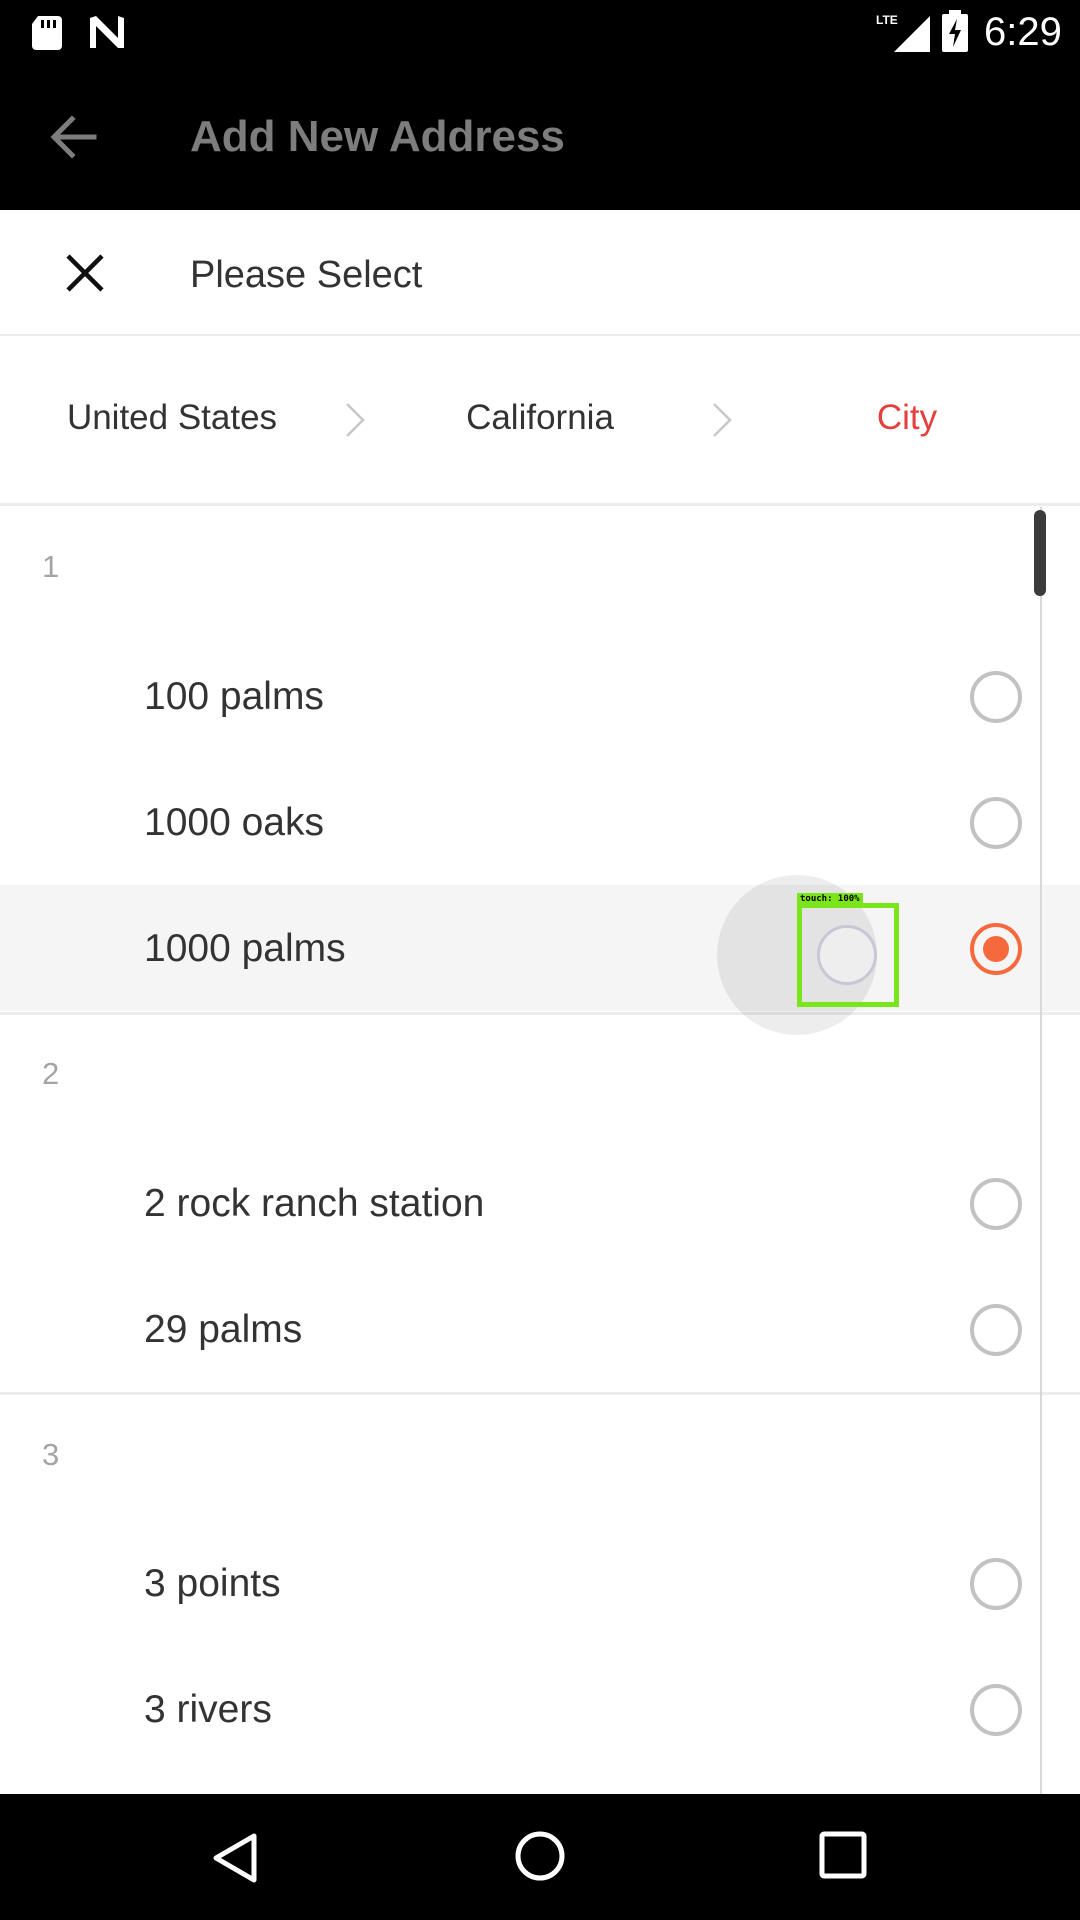 The height and width of the screenshot is (1920, 1080). What do you see at coordinates (540, 1329) in the screenshot?
I see `list-item: 29 palms` at bounding box center [540, 1329].